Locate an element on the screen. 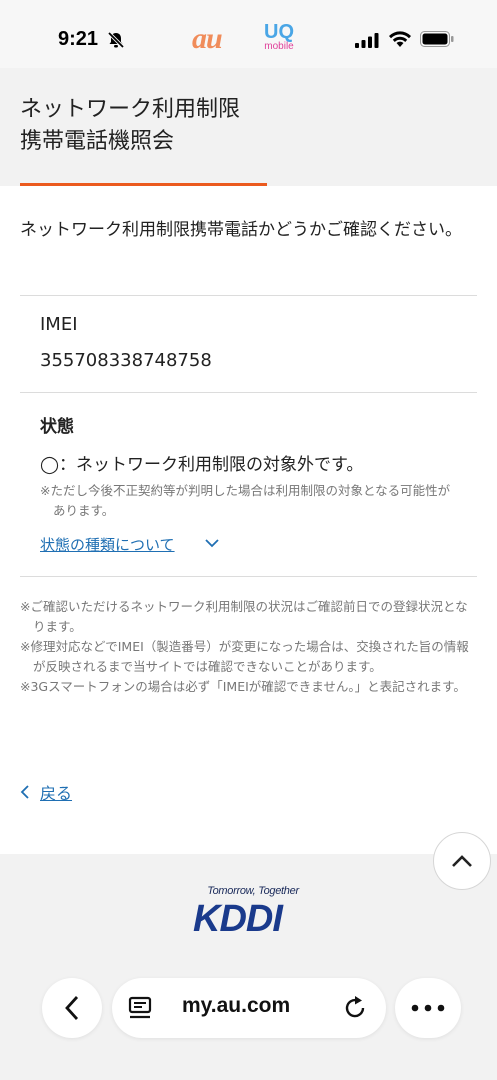 The image size is (497, 1080). url-text: my.au.com is located at coordinates (236, 1005).